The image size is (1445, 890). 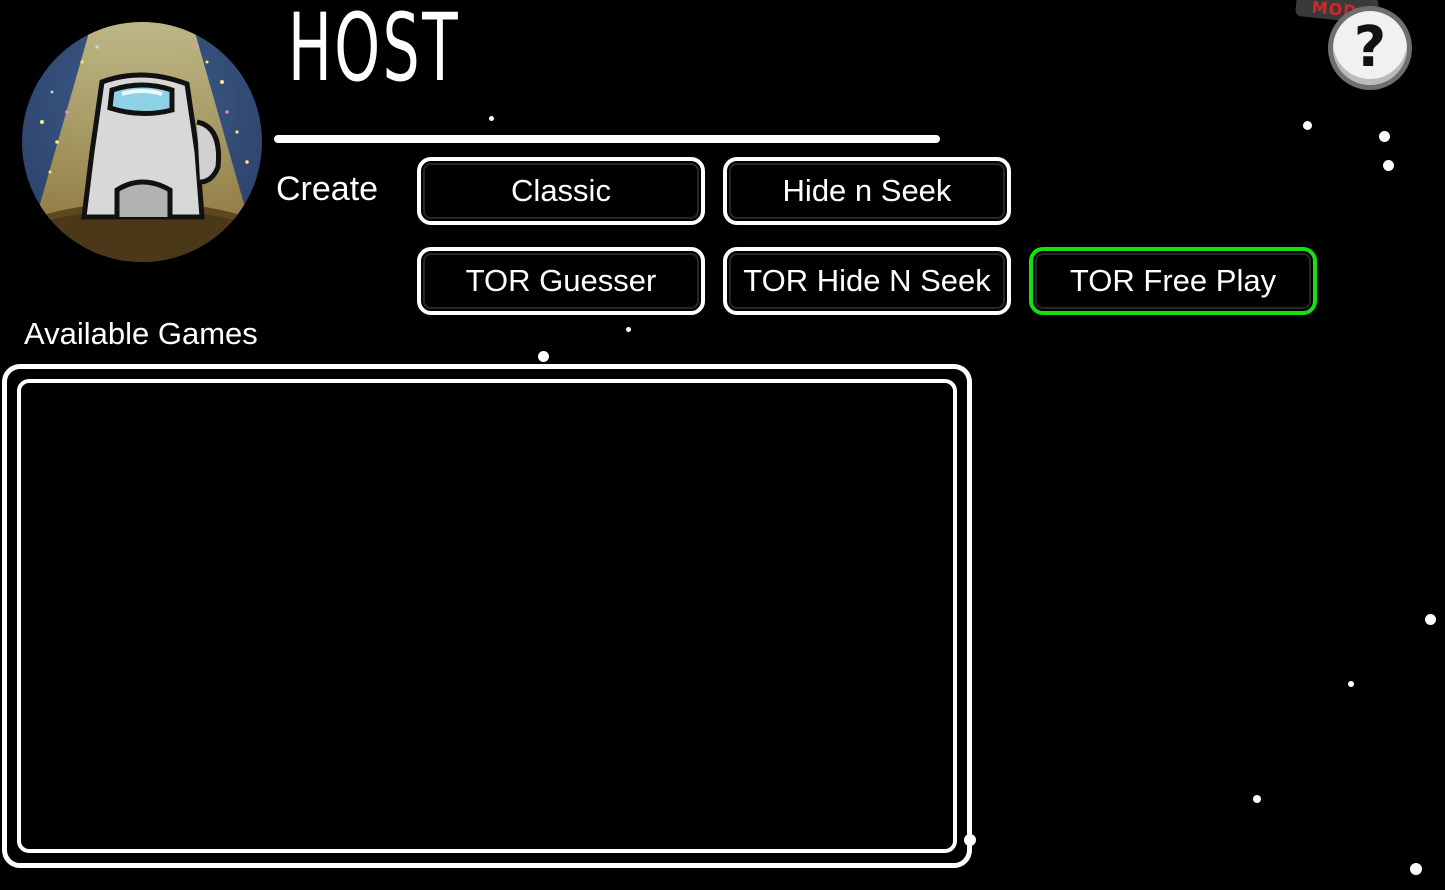 I want to click on help-button: ?, so click(x=1370, y=48).